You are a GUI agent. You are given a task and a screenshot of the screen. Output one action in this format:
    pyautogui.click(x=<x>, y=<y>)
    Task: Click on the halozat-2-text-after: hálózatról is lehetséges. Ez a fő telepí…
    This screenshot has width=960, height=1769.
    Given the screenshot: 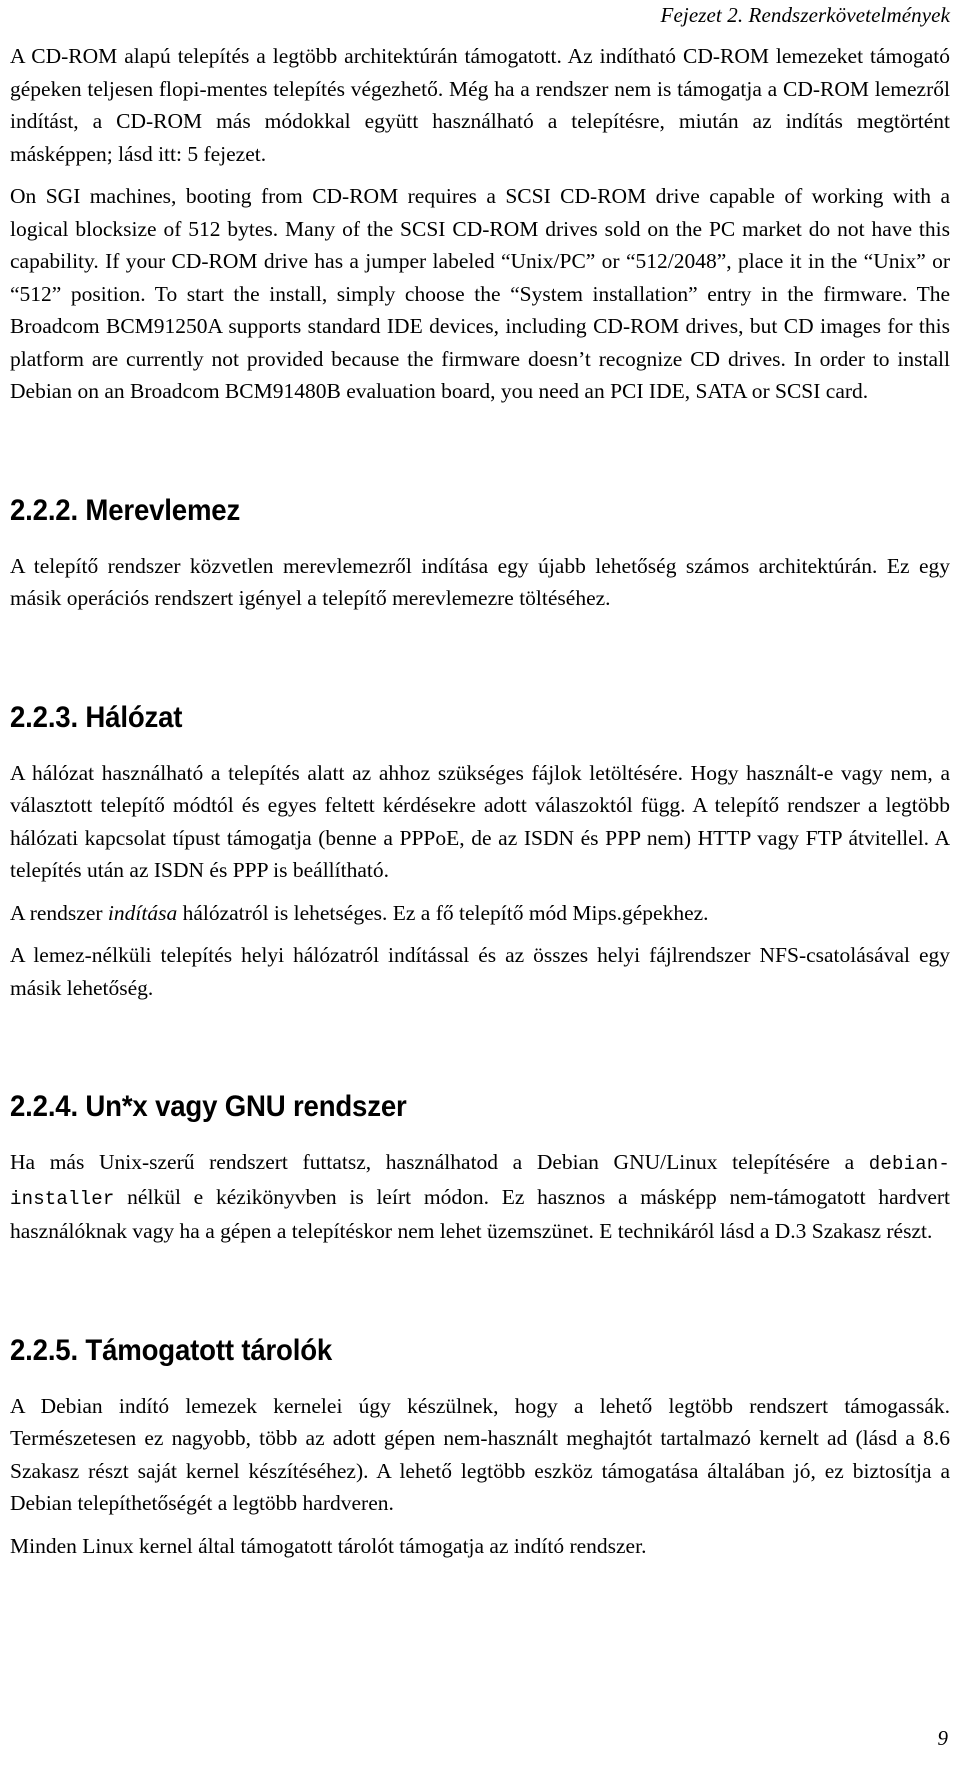 What is the action you would take?
    pyautogui.click(x=443, y=912)
    